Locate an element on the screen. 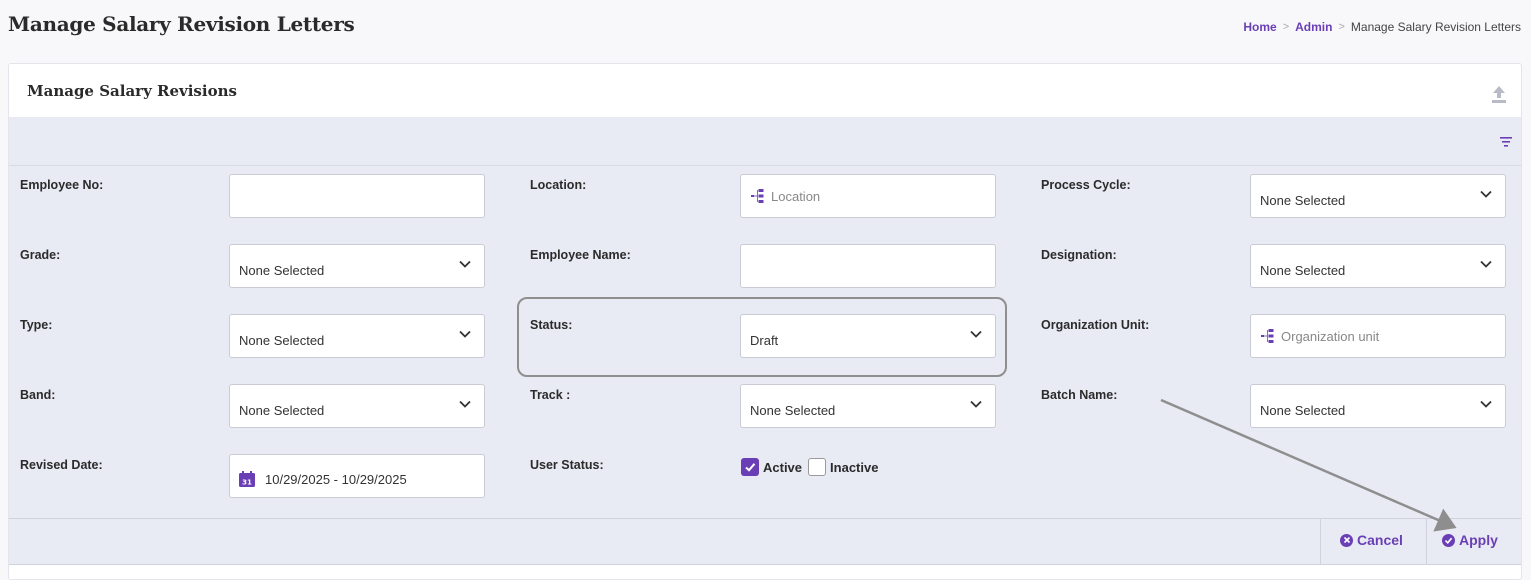  checkmark-icon is located at coordinates (750, 467).